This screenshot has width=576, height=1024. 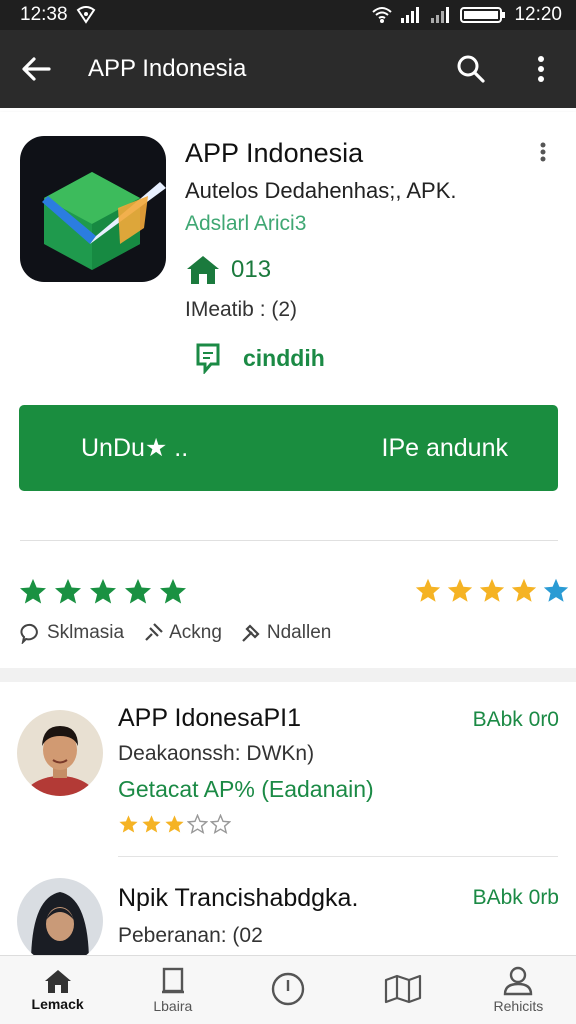 I want to click on chip-row: Sklmasia Ackng Ndallen, so click(x=175, y=633).